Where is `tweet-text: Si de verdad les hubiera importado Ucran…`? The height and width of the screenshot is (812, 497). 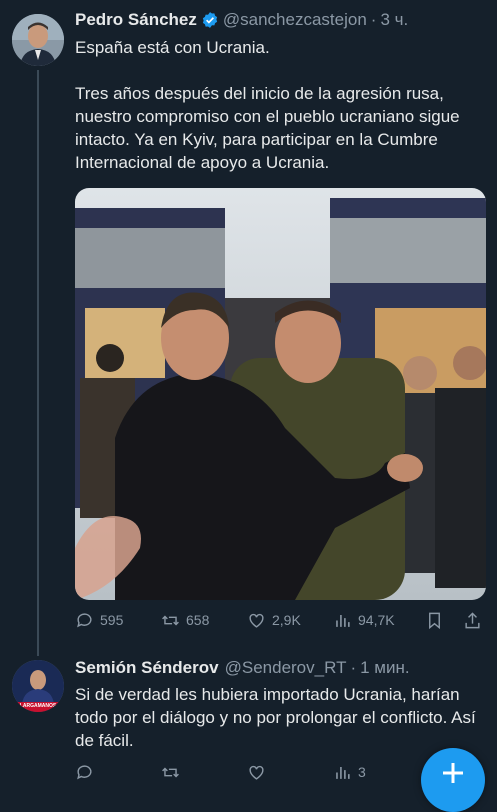
tweet-text: Si de verdad les hubiera importado Ucran… is located at coordinates (275, 717).